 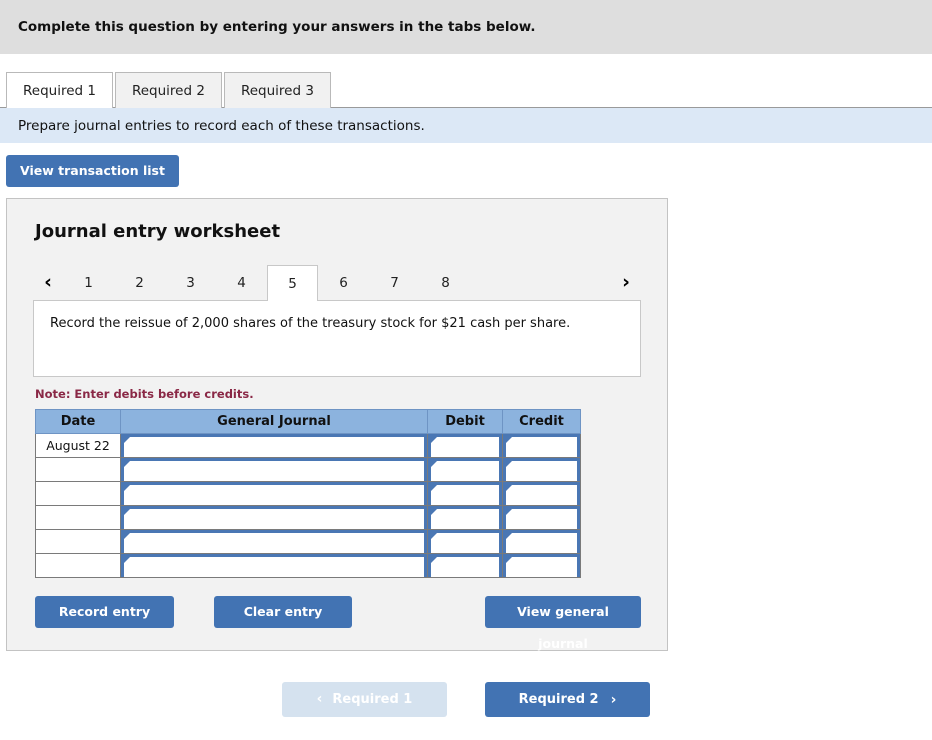 I want to click on view-transaction-list-button: View transaction list, so click(x=92, y=171).